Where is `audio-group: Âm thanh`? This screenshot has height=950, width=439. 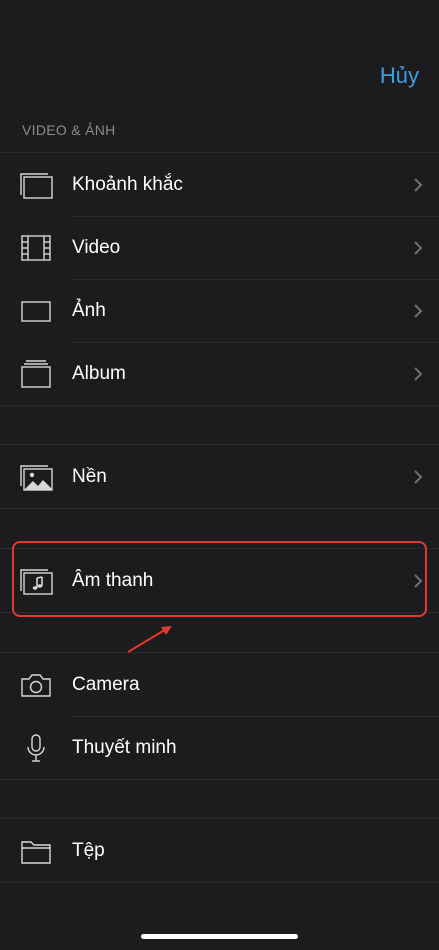
audio-group: Âm thanh is located at coordinates (219, 580).